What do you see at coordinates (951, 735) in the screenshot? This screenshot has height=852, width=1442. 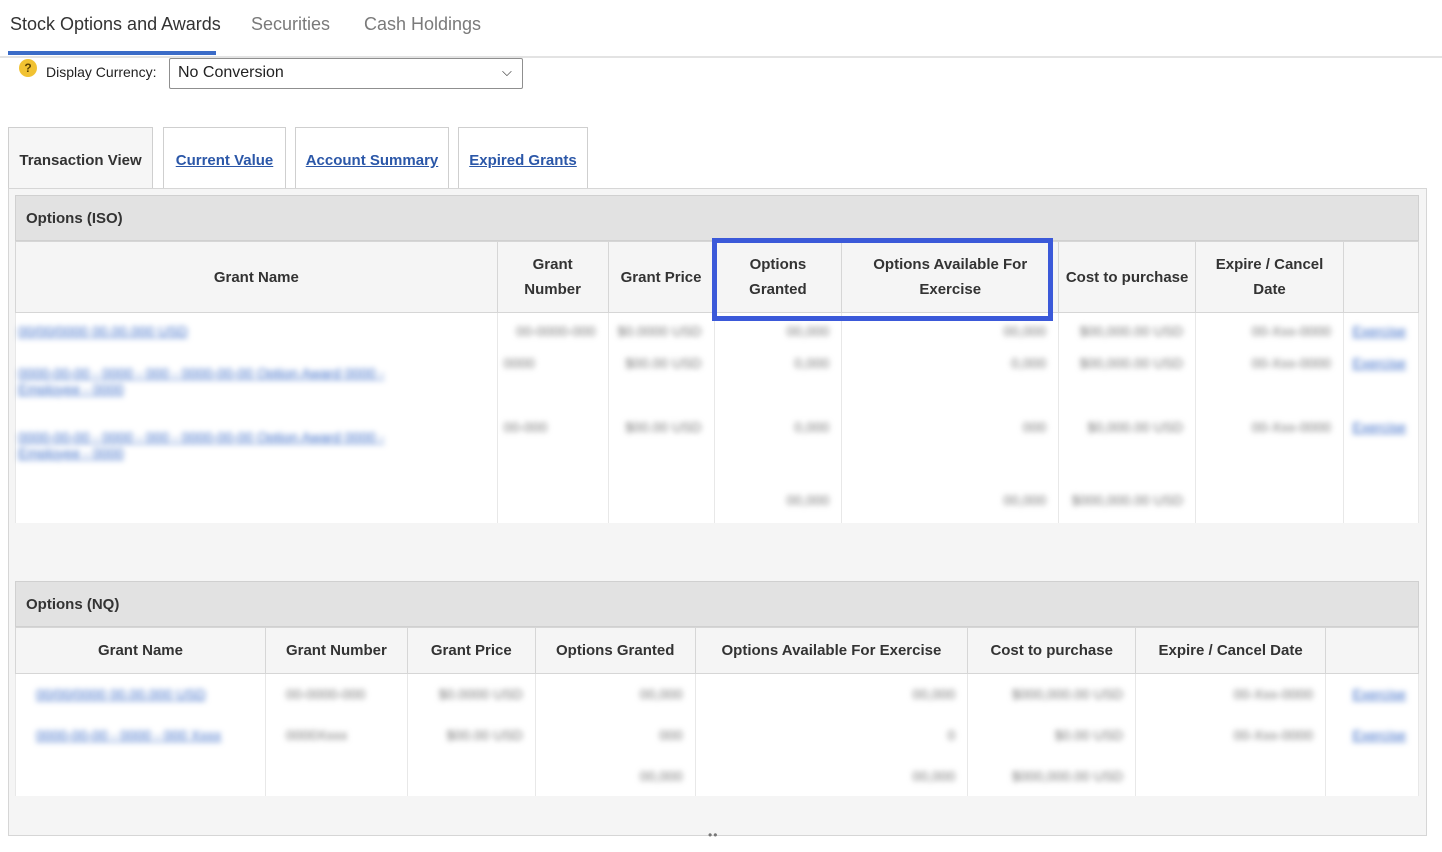 I see `options-available: 0` at bounding box center [951, 735].